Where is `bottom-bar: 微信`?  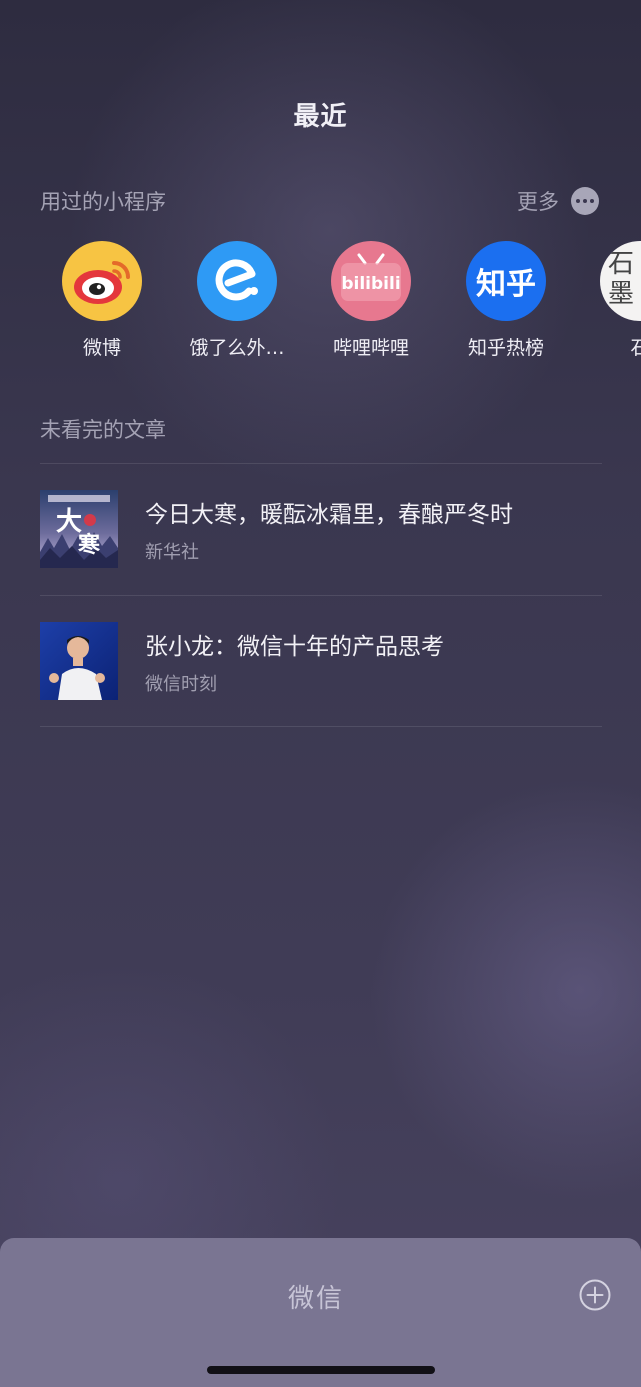
bottom-bar: 微信 is located at coordinates (320, 1312).